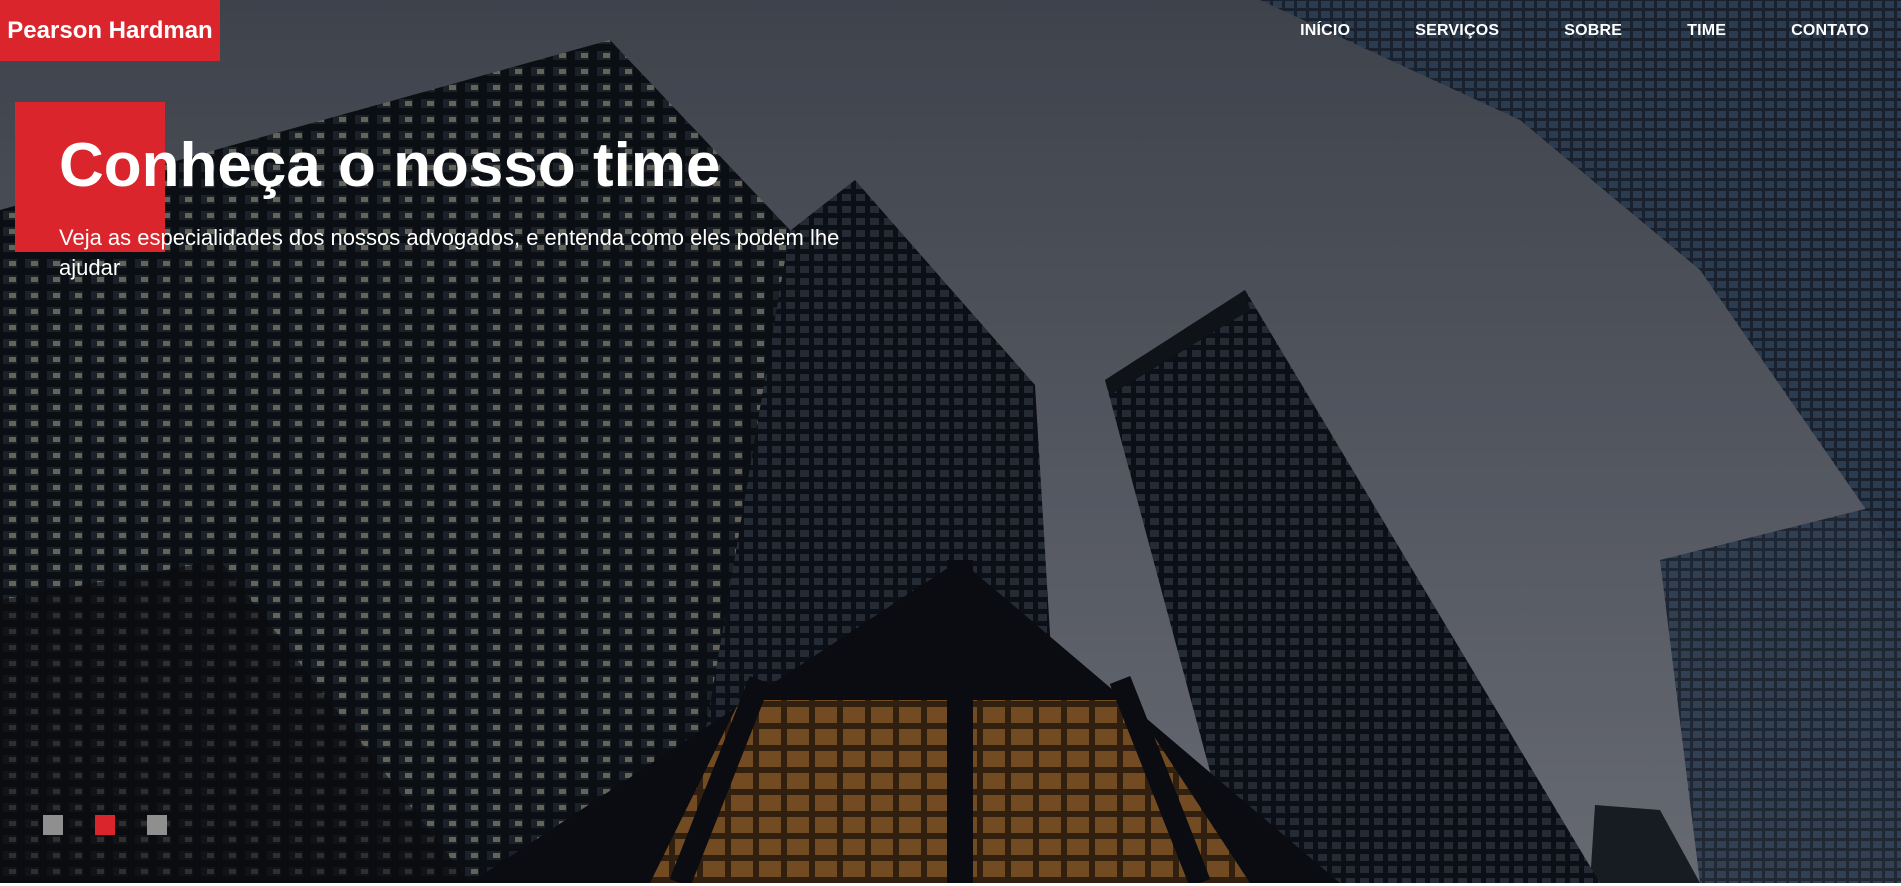 Image resolution: width=1901 pixels, height=886 pixels. What do you see at coordinates (1325, 31) in the screenshot?
I see `nav-link-inicio: INÍCIO` at bounding box center [1325, 31].